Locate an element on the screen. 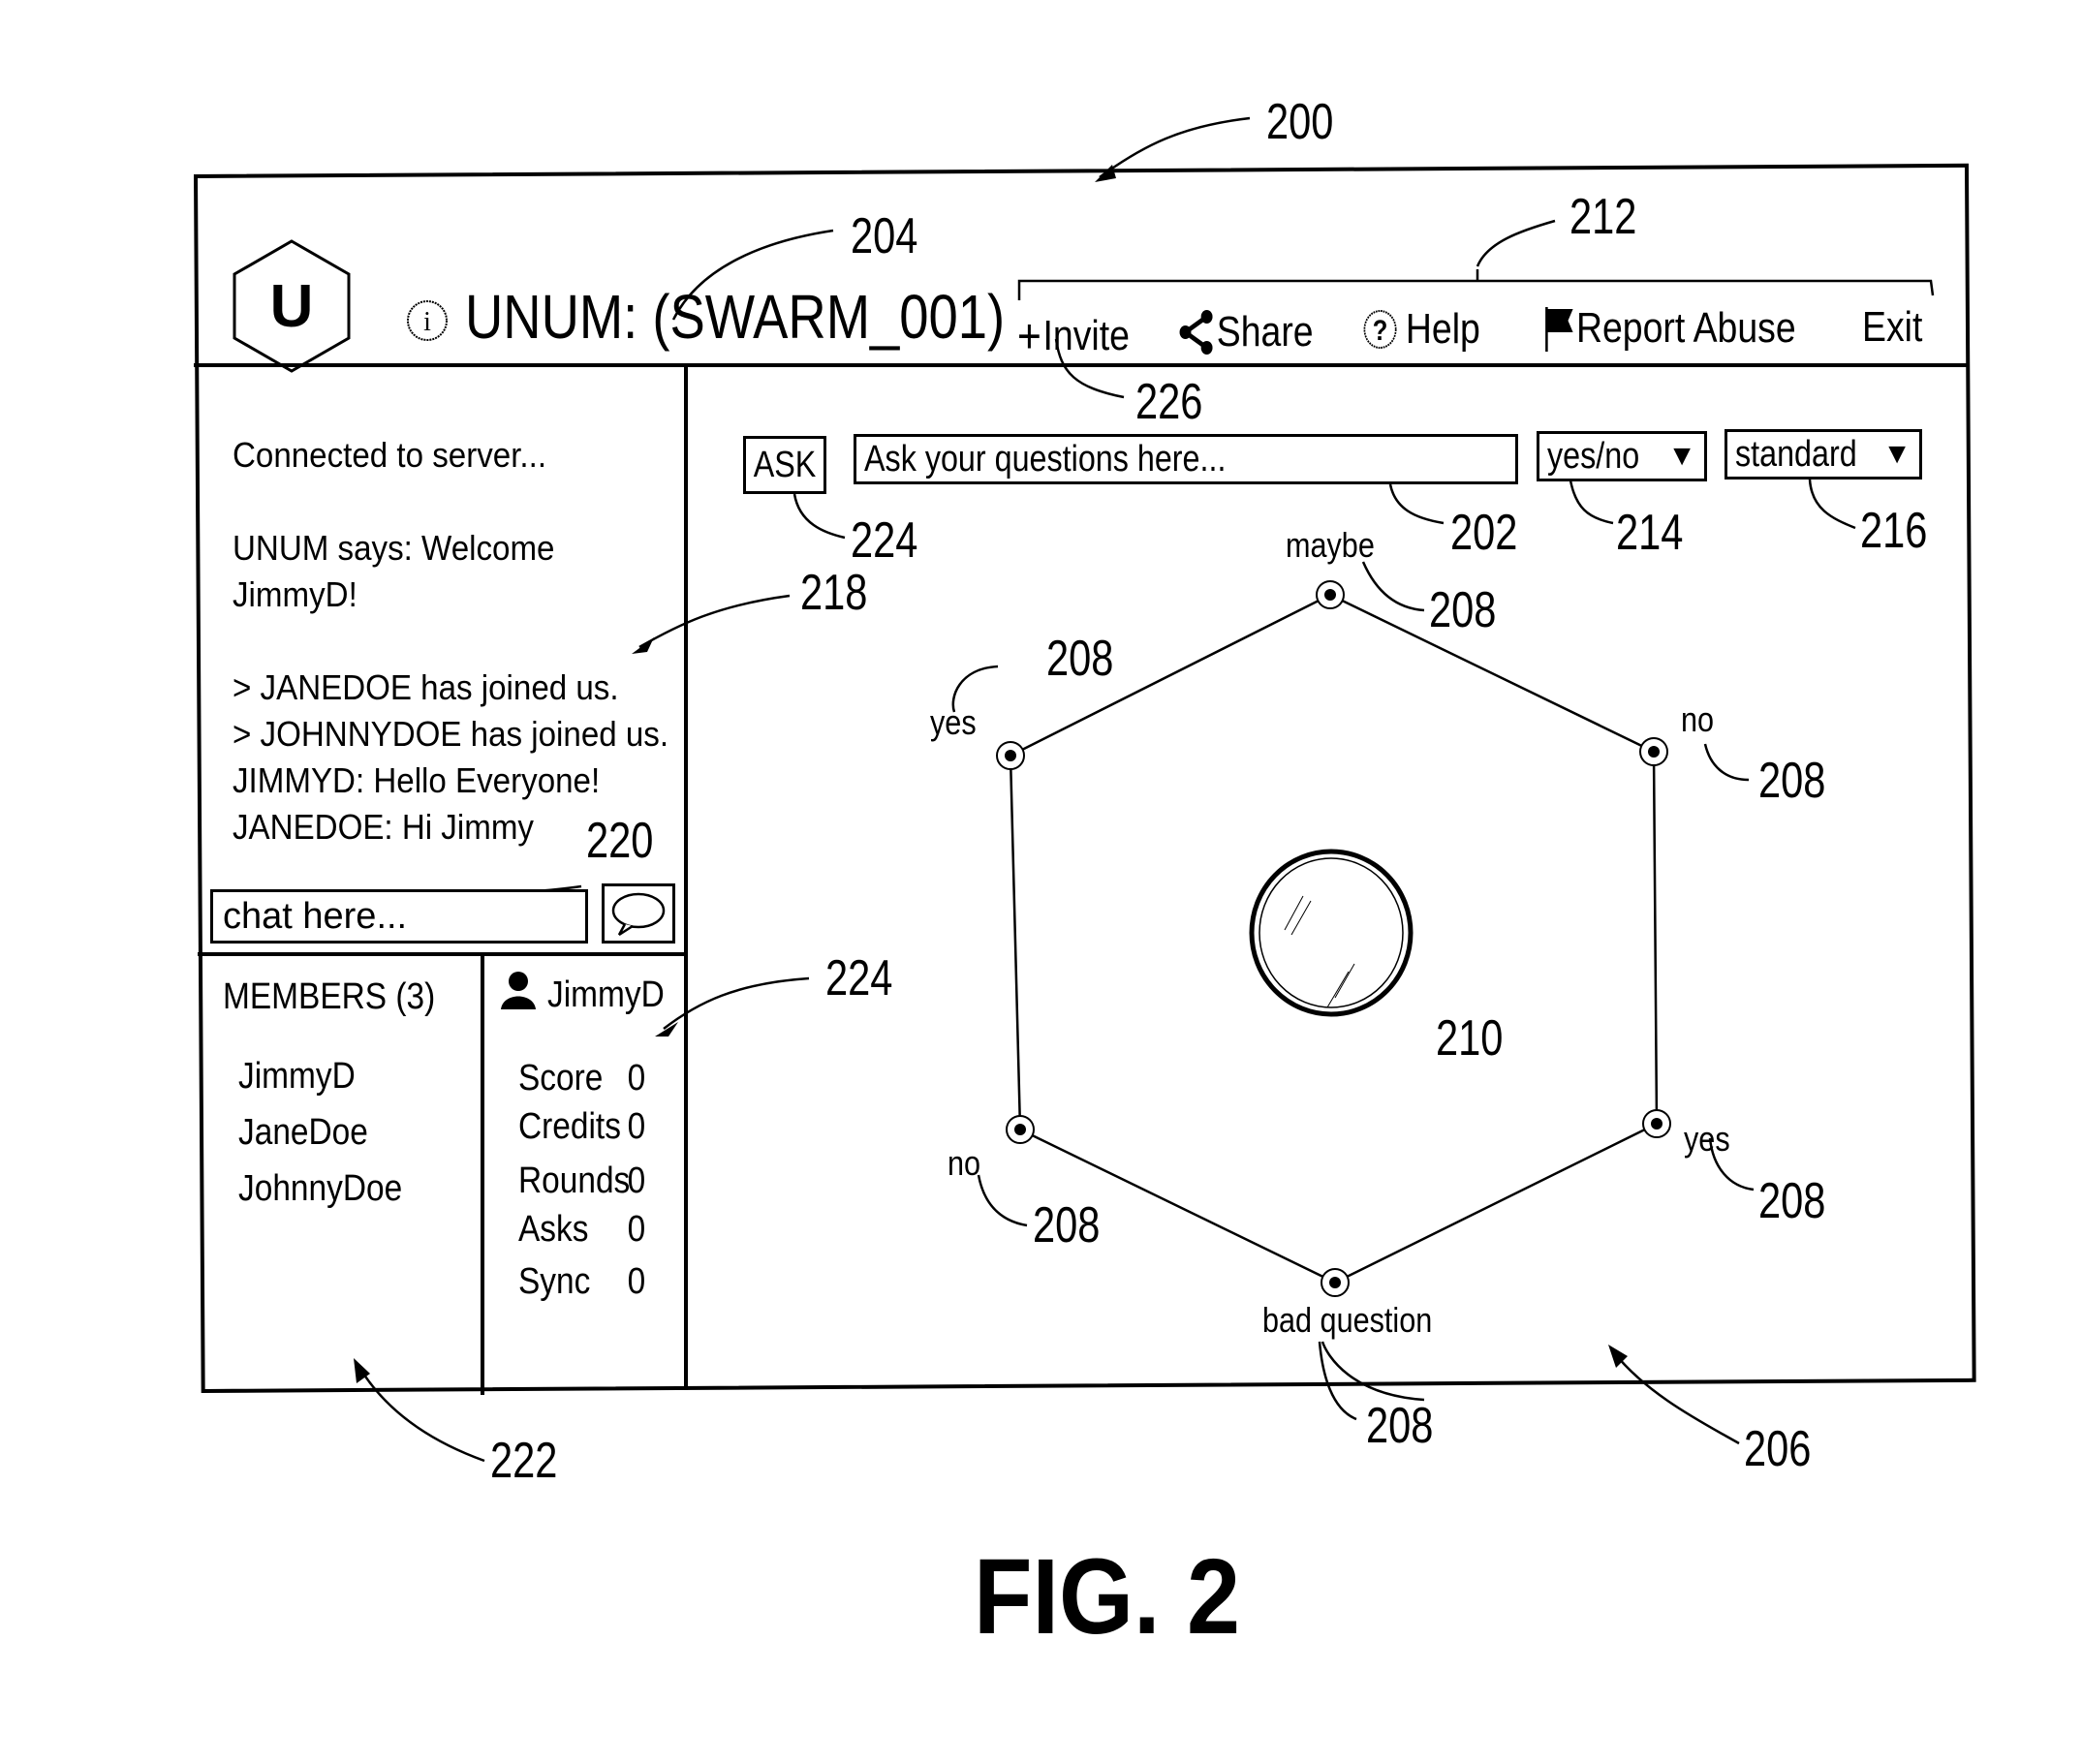  answer-option-bad-question is located at coordinates (1335, 1282).